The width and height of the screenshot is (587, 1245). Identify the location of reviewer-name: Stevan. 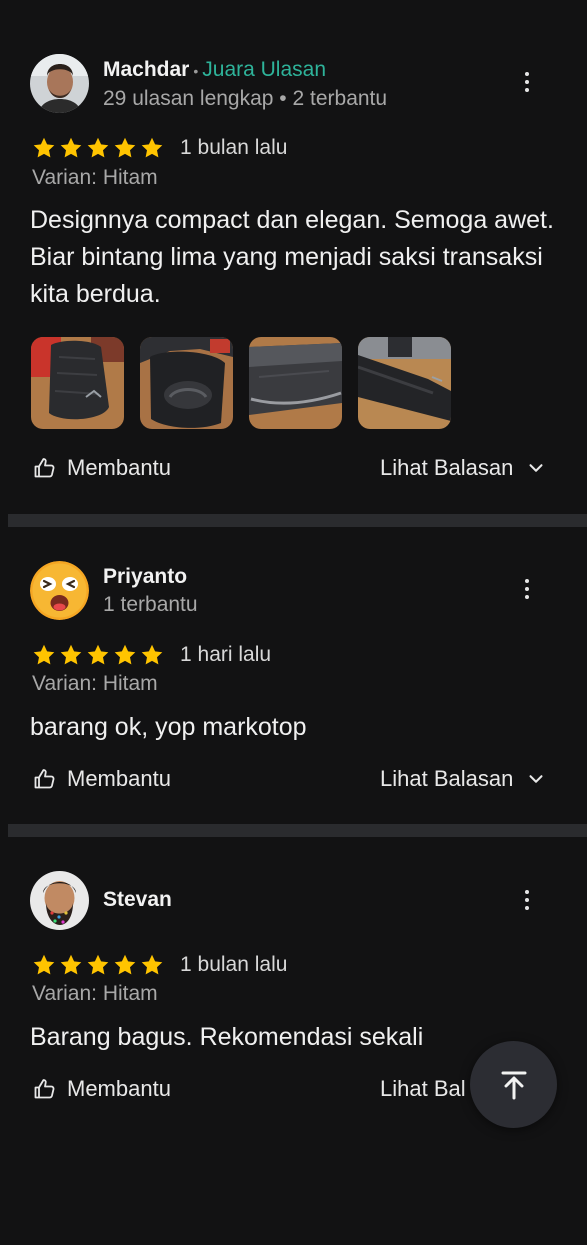
(137, 899).